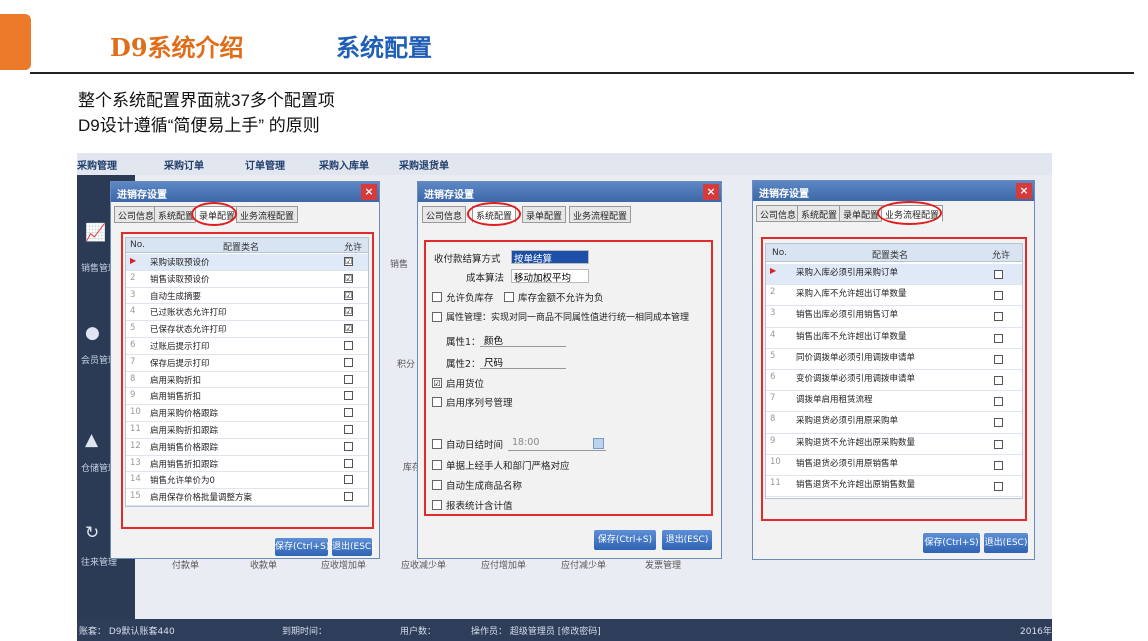 Image resolution: width=1148 pixels, height=641 pixels. Describe the element at coordinates (94, 533) in the screenshot. I see `refresh-icon: ↻` at that location.